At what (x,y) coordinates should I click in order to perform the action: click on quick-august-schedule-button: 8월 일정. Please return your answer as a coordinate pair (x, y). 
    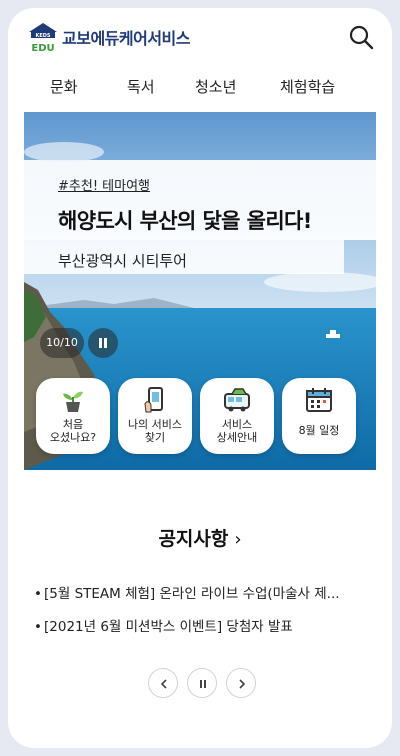
    Looking at the image, I should click on (319, 416).